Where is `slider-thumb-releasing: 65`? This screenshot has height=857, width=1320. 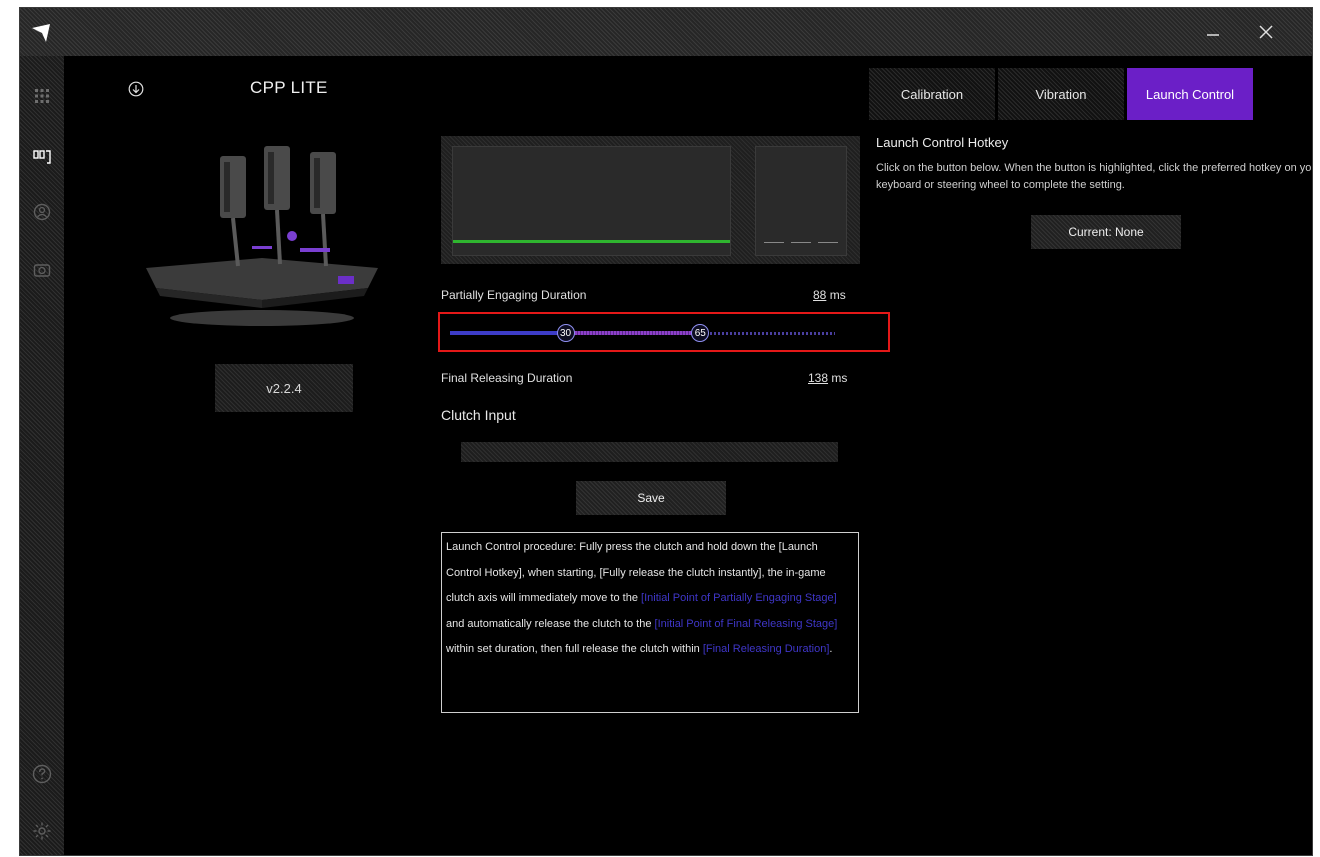
slider-thumb-releasing: 65 is located at coordinates (700, 333).